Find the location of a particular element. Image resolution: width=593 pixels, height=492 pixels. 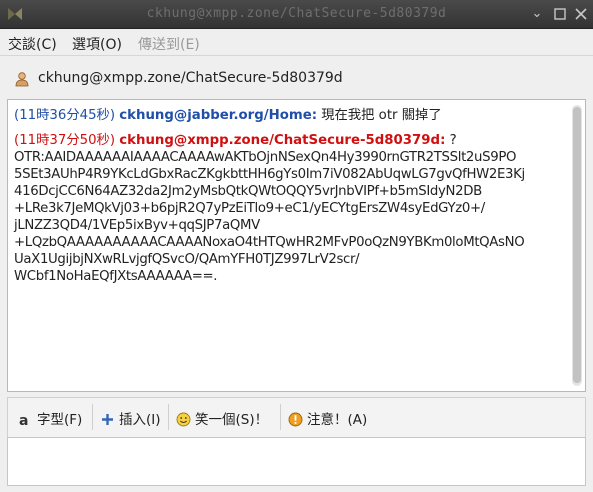

scrollbar-thumb is located at coordinates (577, 245).